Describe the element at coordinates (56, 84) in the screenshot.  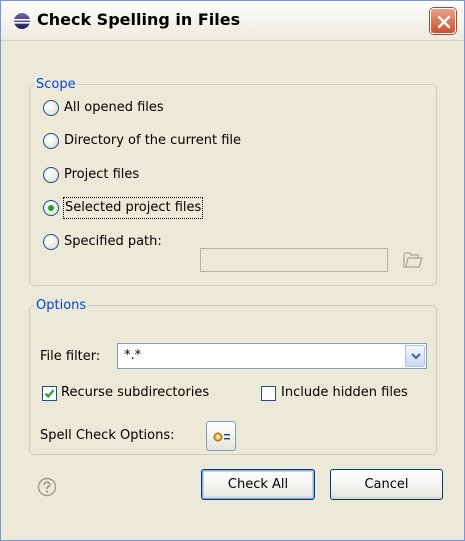
I see `scope-legend: Scope` at that location.